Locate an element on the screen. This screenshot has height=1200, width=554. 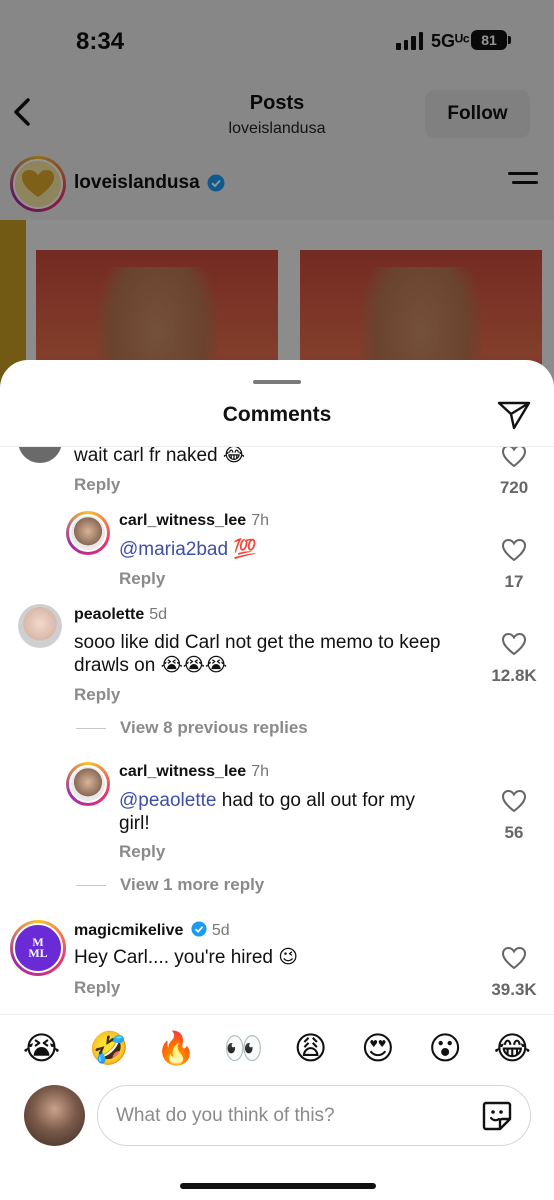
comment-text: Hey Carl.... you're hired 😉 is located at coordinates (186, 957).